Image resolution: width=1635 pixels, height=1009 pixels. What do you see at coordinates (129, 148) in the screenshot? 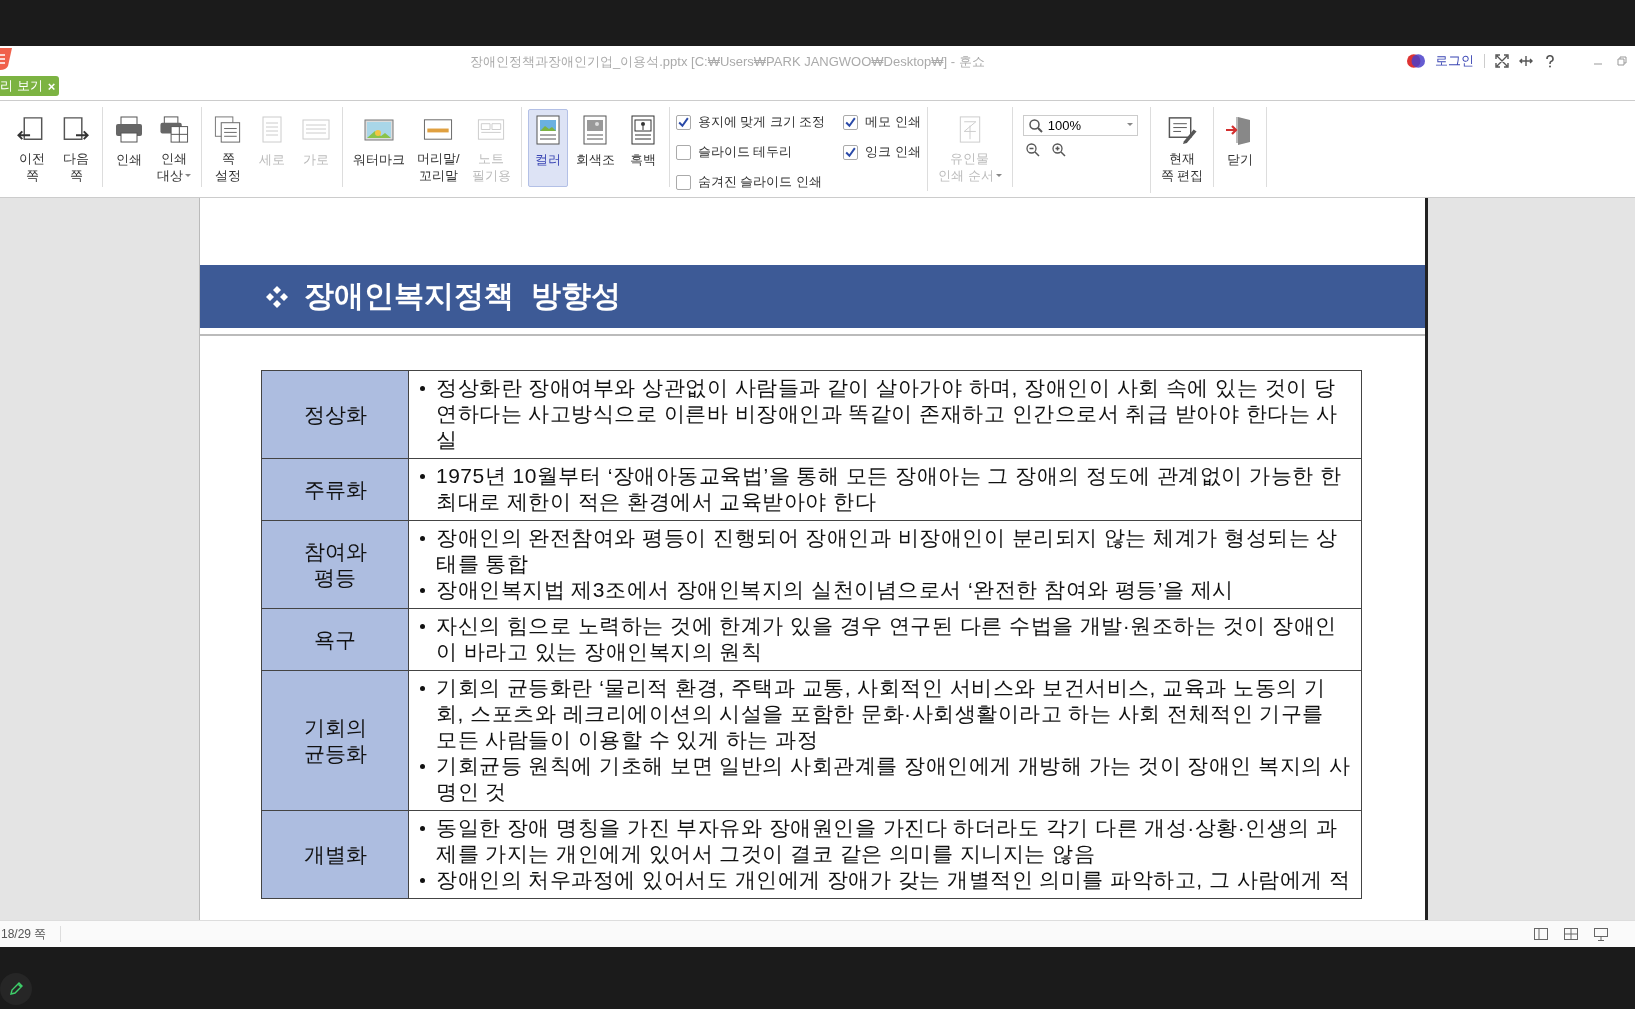
I see `toolbar-button: 인쇄` at bounding box center [129, 148].